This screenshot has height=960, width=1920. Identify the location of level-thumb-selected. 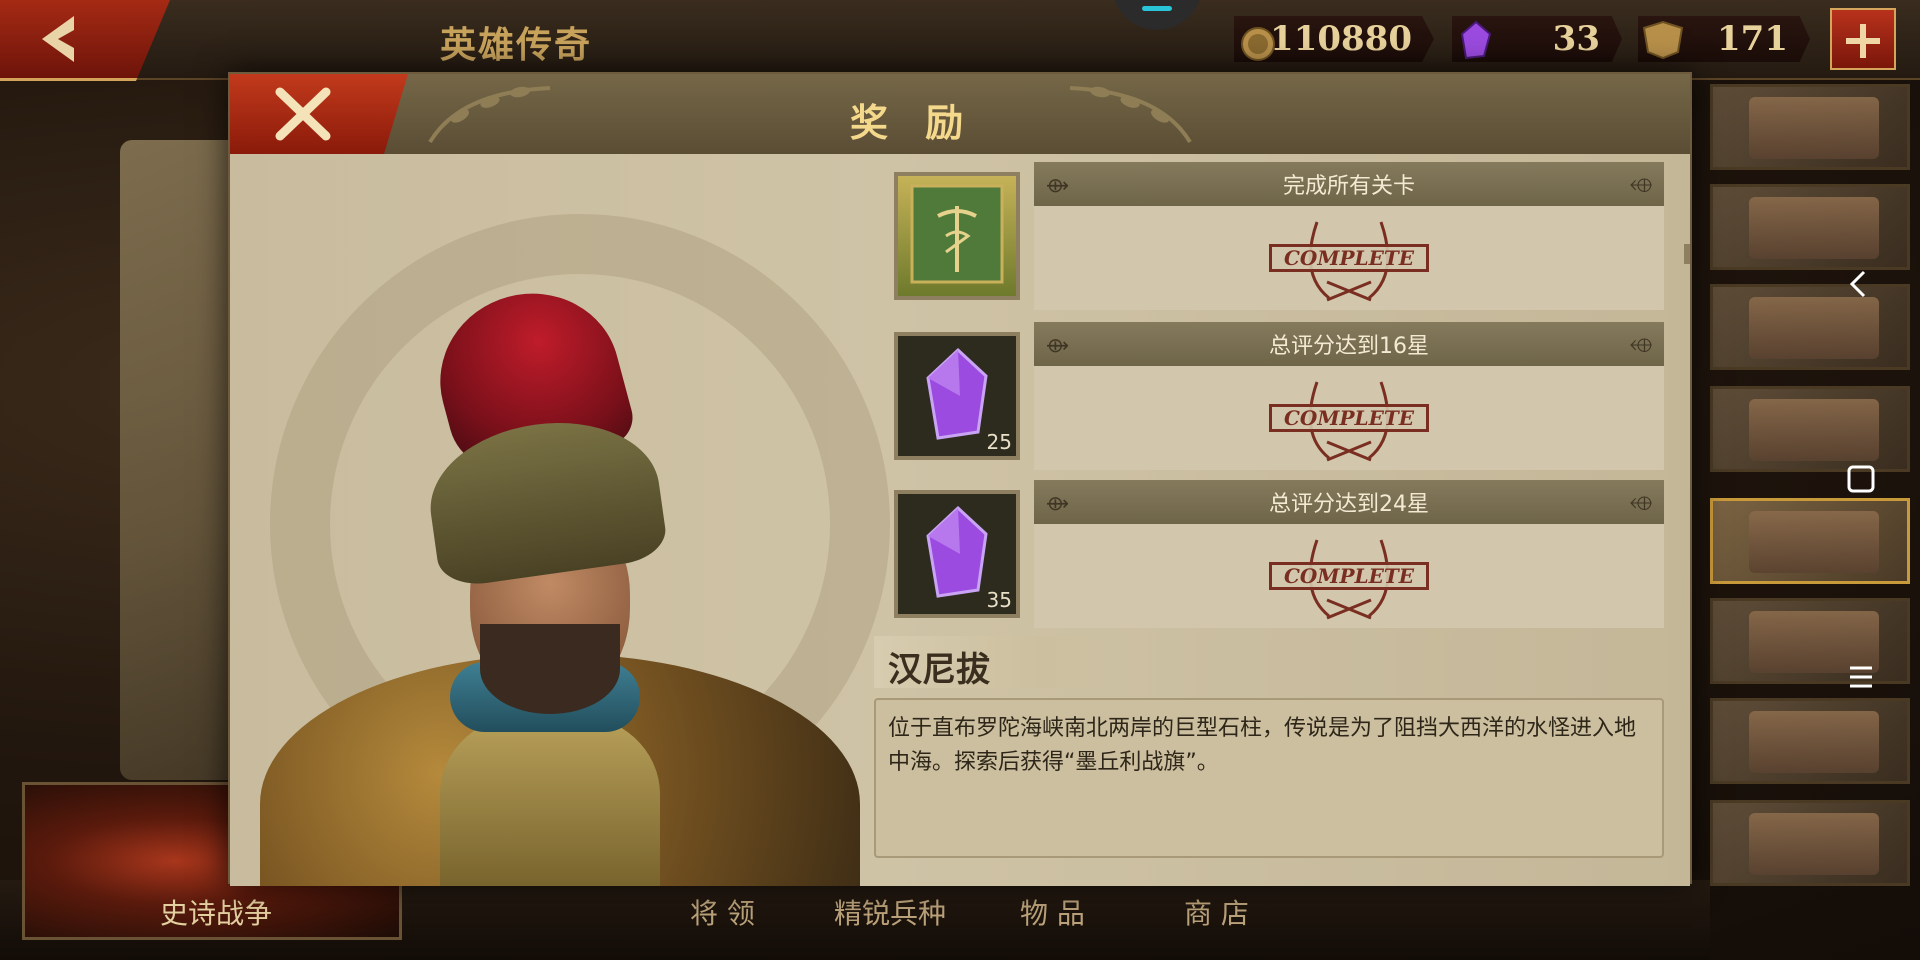
(1810, 541).